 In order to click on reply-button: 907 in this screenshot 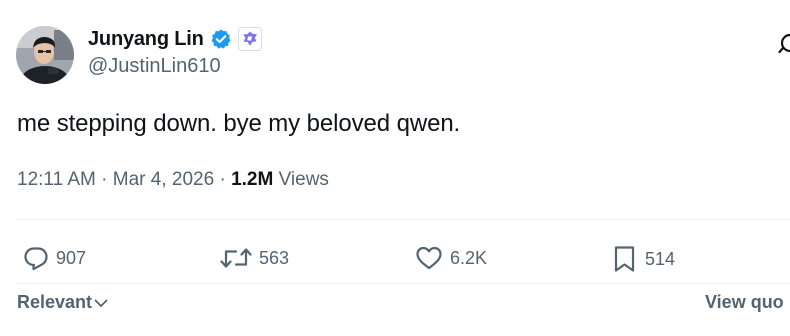, I will do `click(54, 258)`.